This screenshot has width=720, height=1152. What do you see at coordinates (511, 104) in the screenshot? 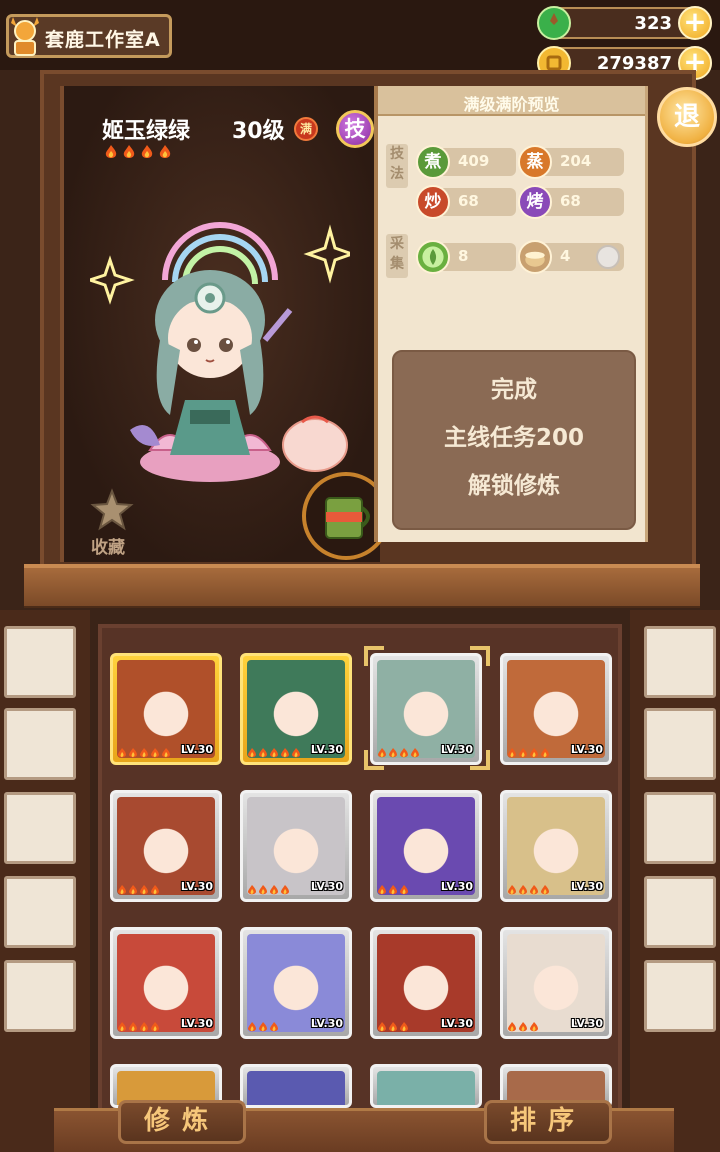
I see `panel-title: 满级满阶预览` at bounding box center [511, 104].